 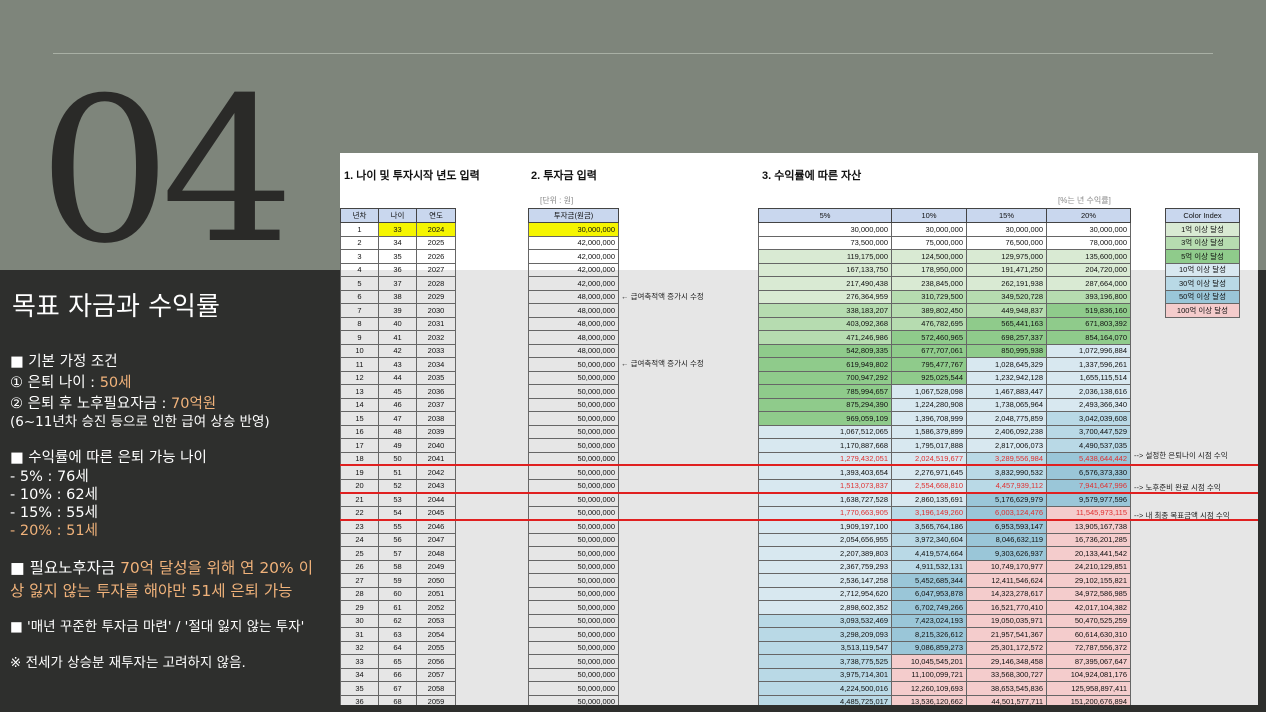 I want to click on age-row: 3 35 2026, so click(x=398, y=256).